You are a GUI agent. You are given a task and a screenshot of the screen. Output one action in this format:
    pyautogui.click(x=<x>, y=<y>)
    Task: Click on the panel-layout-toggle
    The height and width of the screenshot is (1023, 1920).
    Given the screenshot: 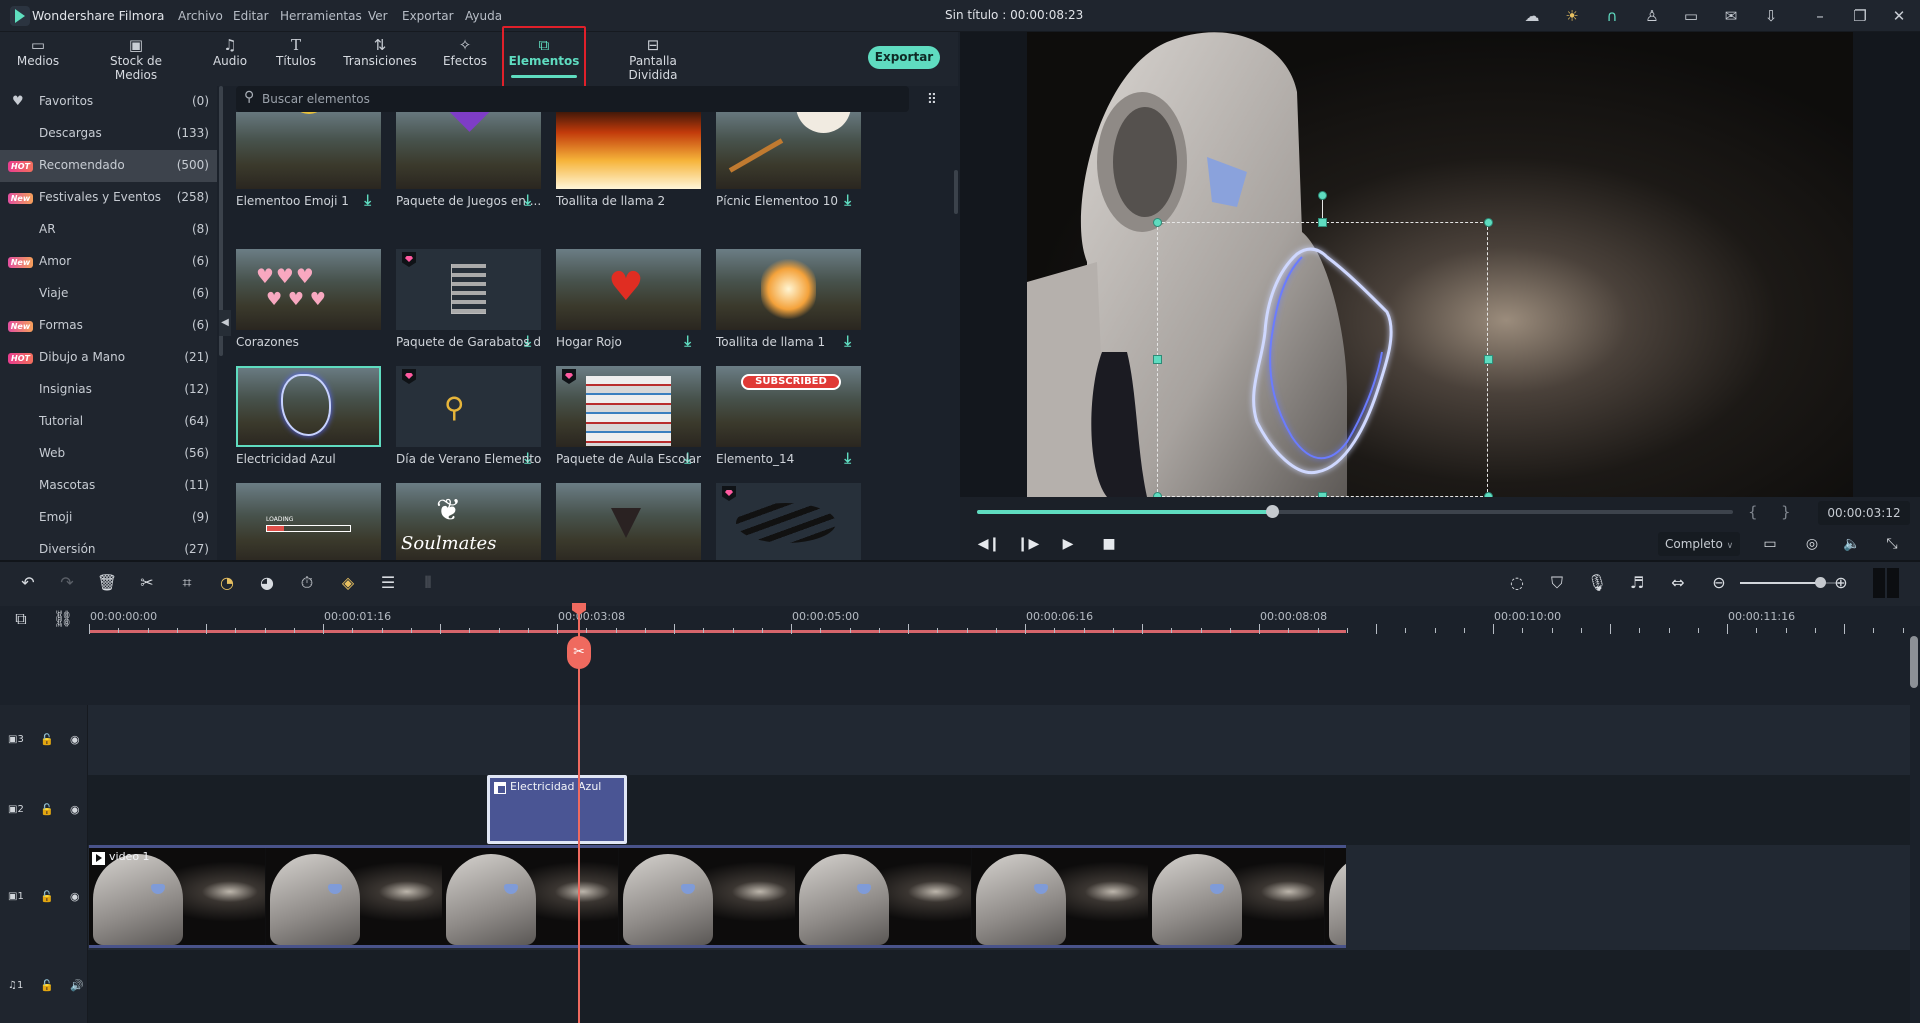 What is the action you would take?
    pyautogui.click(x=1887, y=583)
    